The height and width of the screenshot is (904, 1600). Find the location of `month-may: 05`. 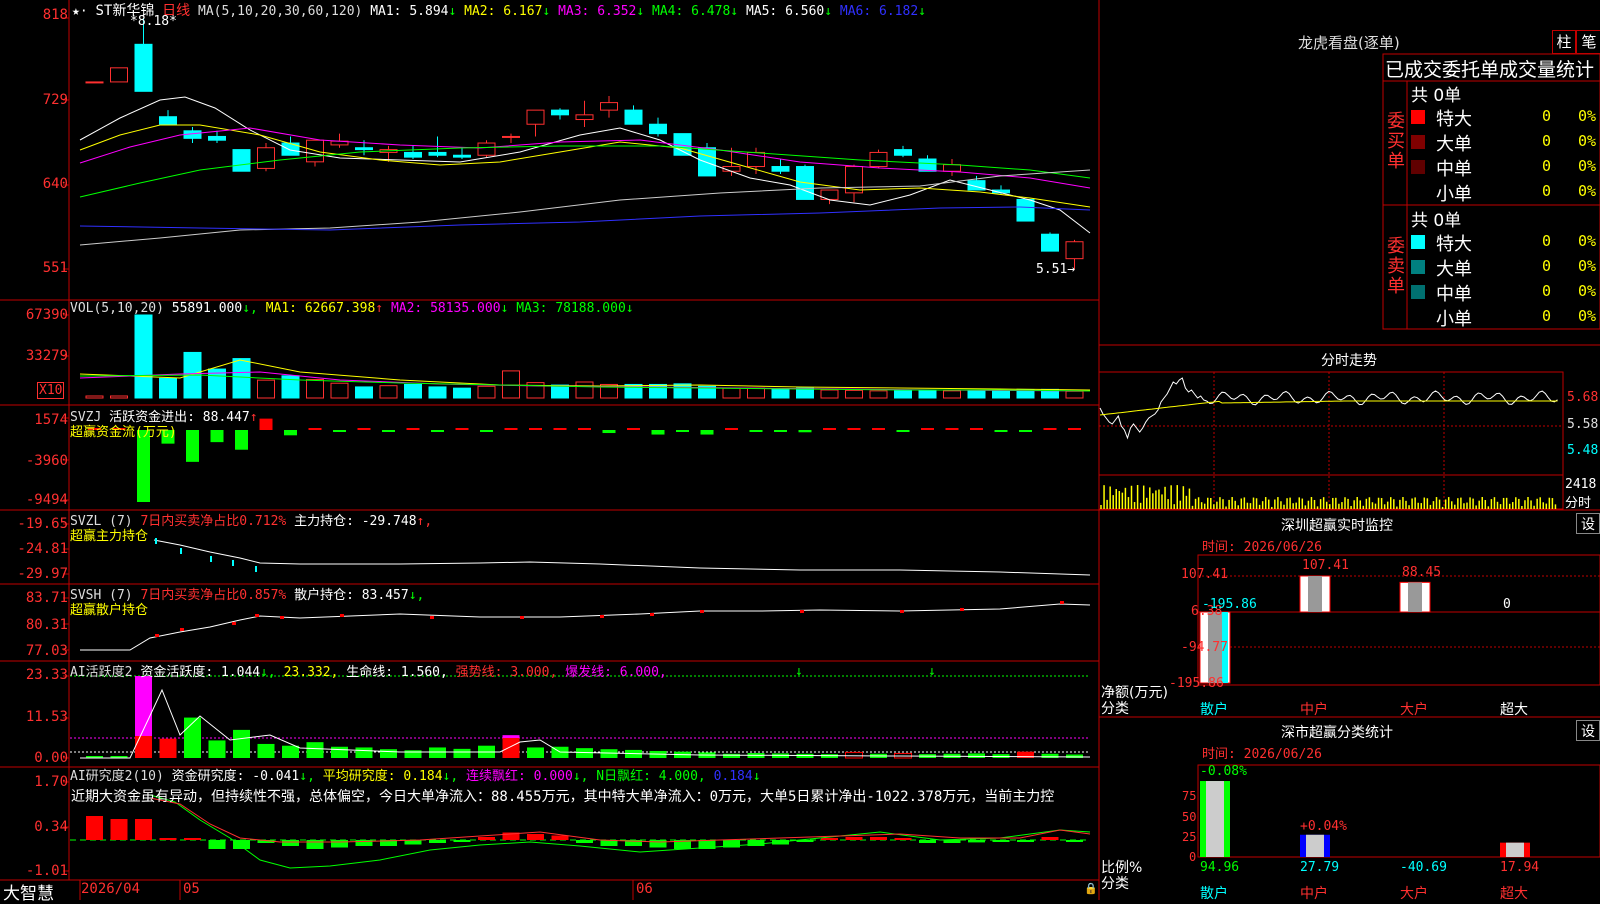

month-may: 05 is located at coordinates (191, 889).